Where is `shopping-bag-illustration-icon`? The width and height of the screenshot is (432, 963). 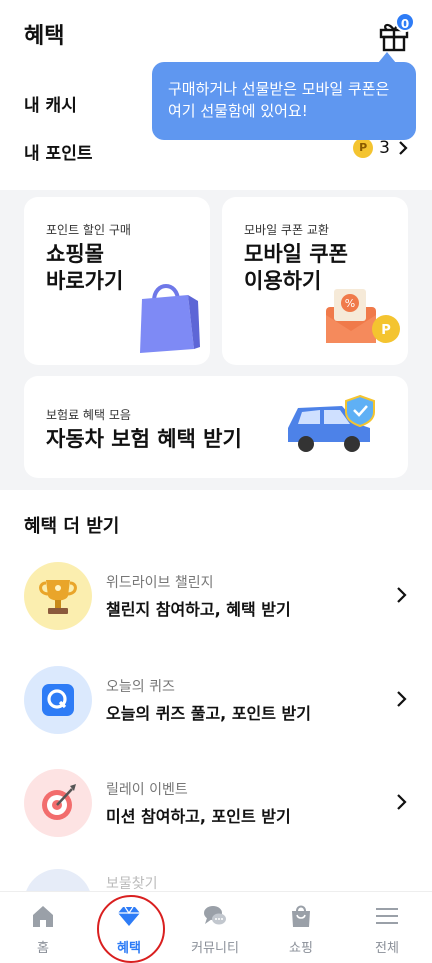 shopping-bag-illustration-icon is located at coordinates (170, 318).